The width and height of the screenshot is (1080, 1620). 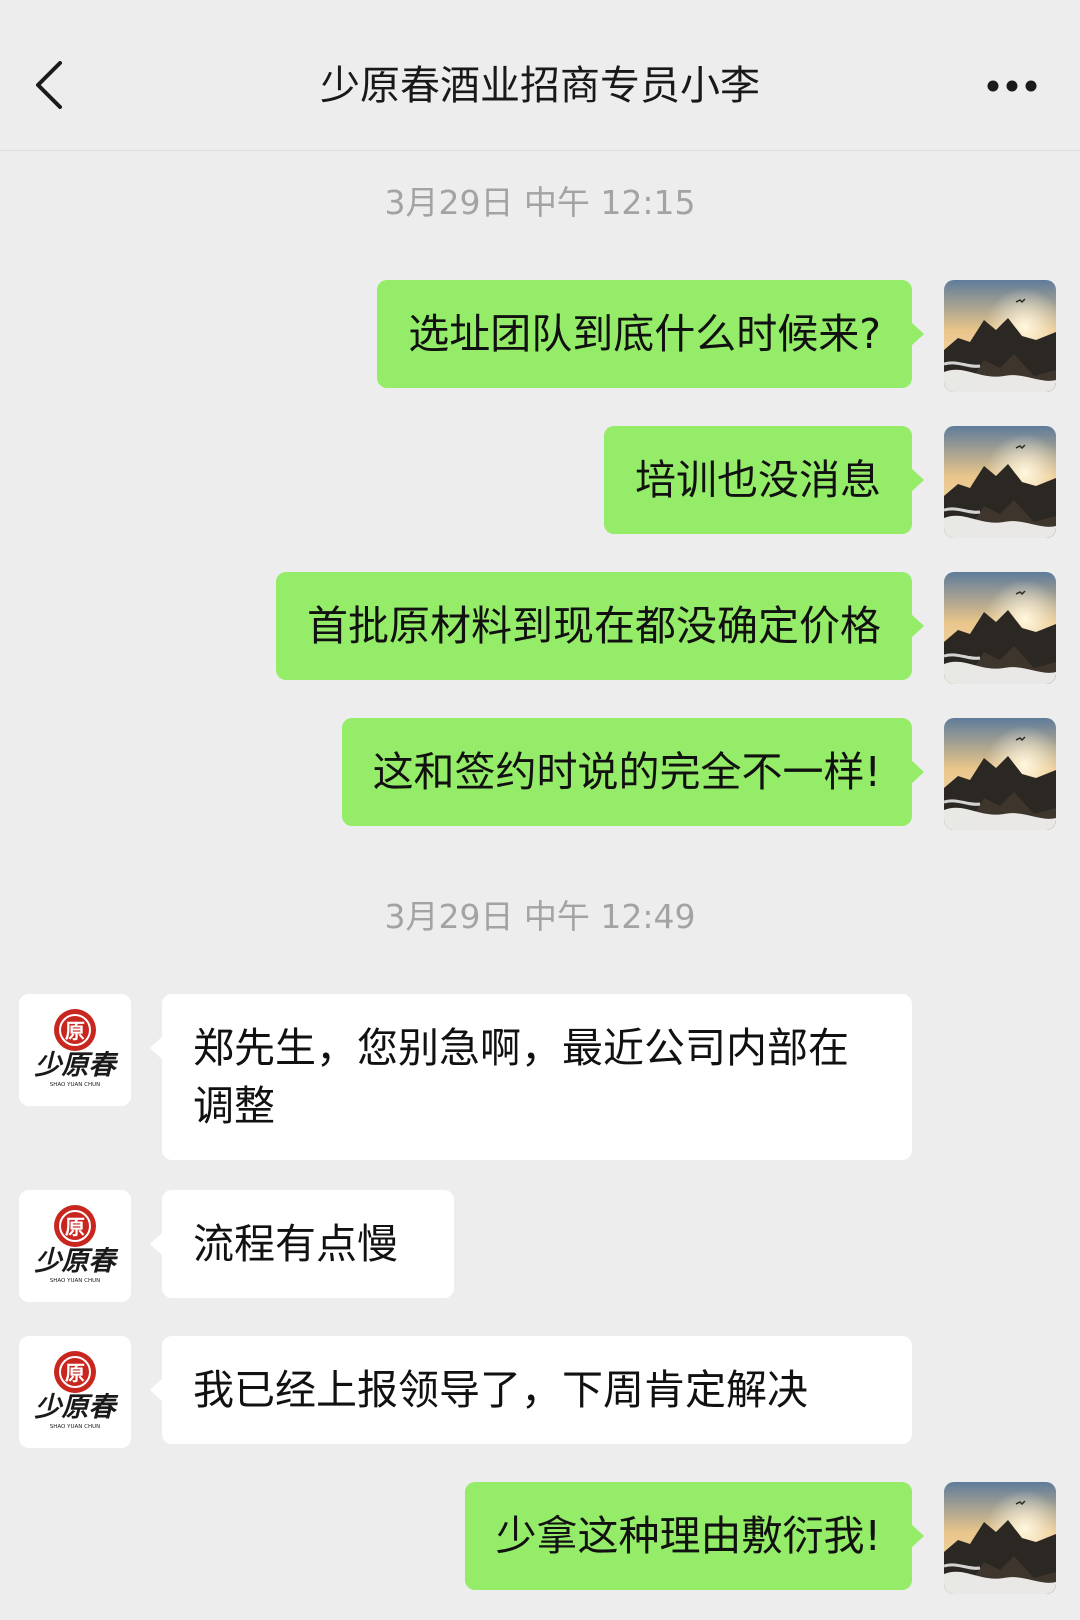 What do you see at coordinates (531, 1390) in the screenshot?
I see `message-bubble: 我已经上报领导了，下周肯定解决` at bounding box center [531, 1390].